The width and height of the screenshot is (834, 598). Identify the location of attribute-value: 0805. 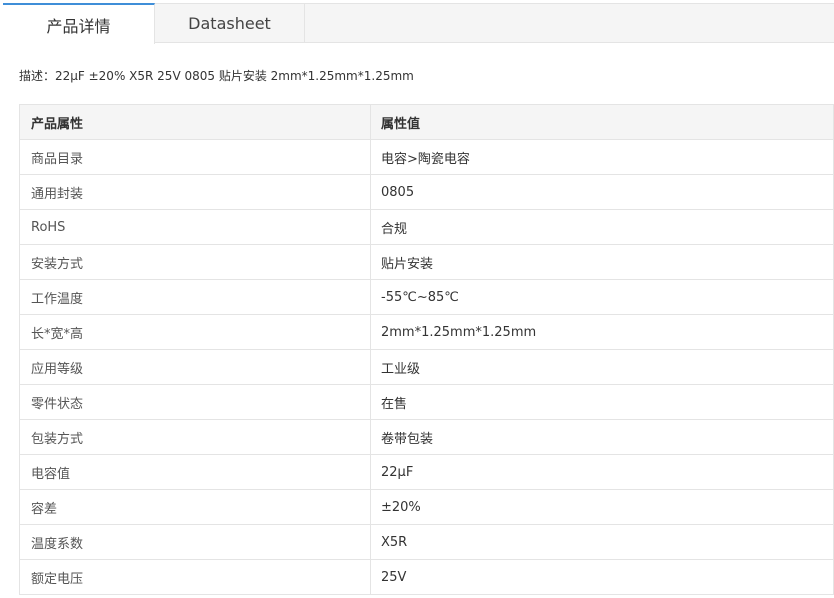
(602, 192).